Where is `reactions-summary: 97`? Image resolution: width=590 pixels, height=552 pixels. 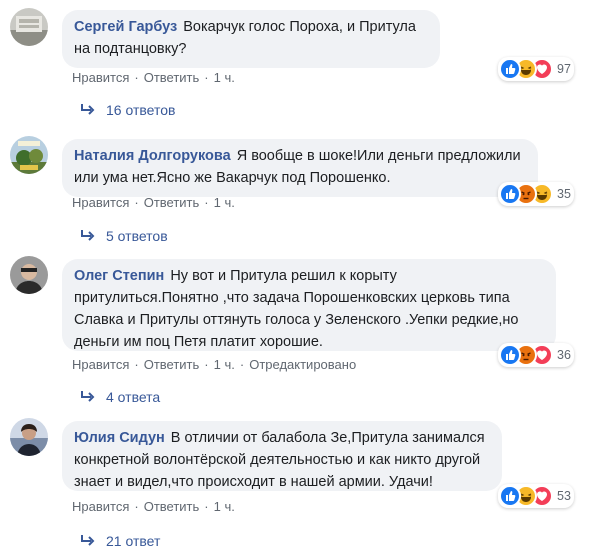 reactions-summary: 97 is located at coordinates (536, 69).